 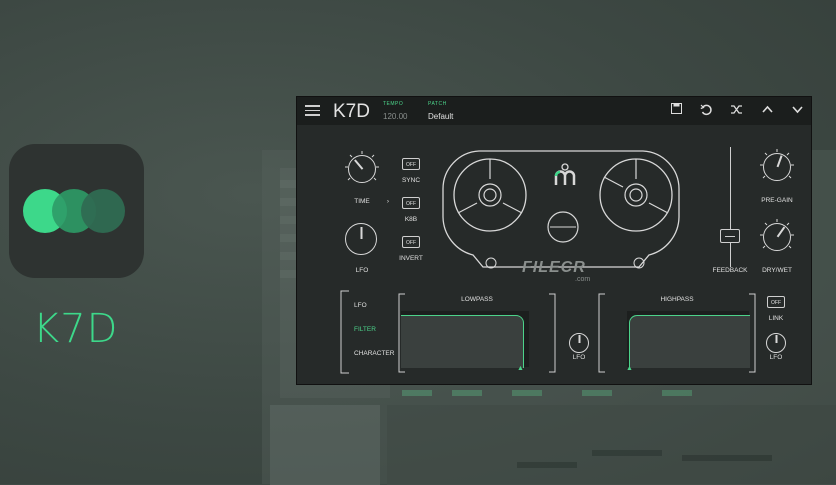 I want to click on k8b-toggle: OFF, so click(x=411, y=203).